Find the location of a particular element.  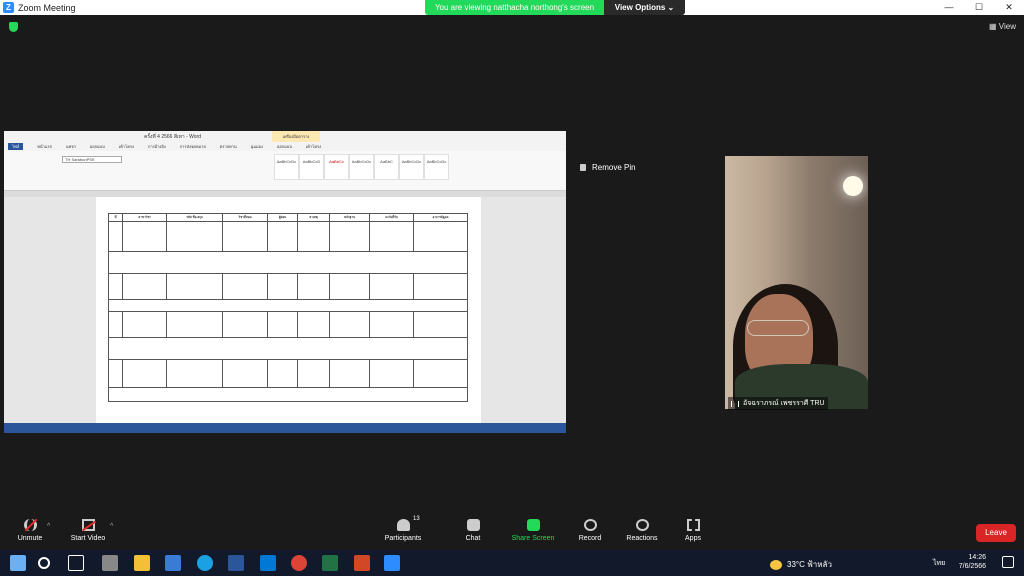

language-indicator: ไทย is located at coordinates (939, 563).